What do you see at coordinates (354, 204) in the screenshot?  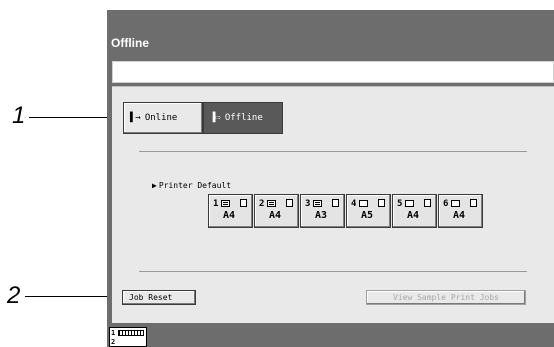 I see `tray-number: 4` at bounding box center [354, 204].